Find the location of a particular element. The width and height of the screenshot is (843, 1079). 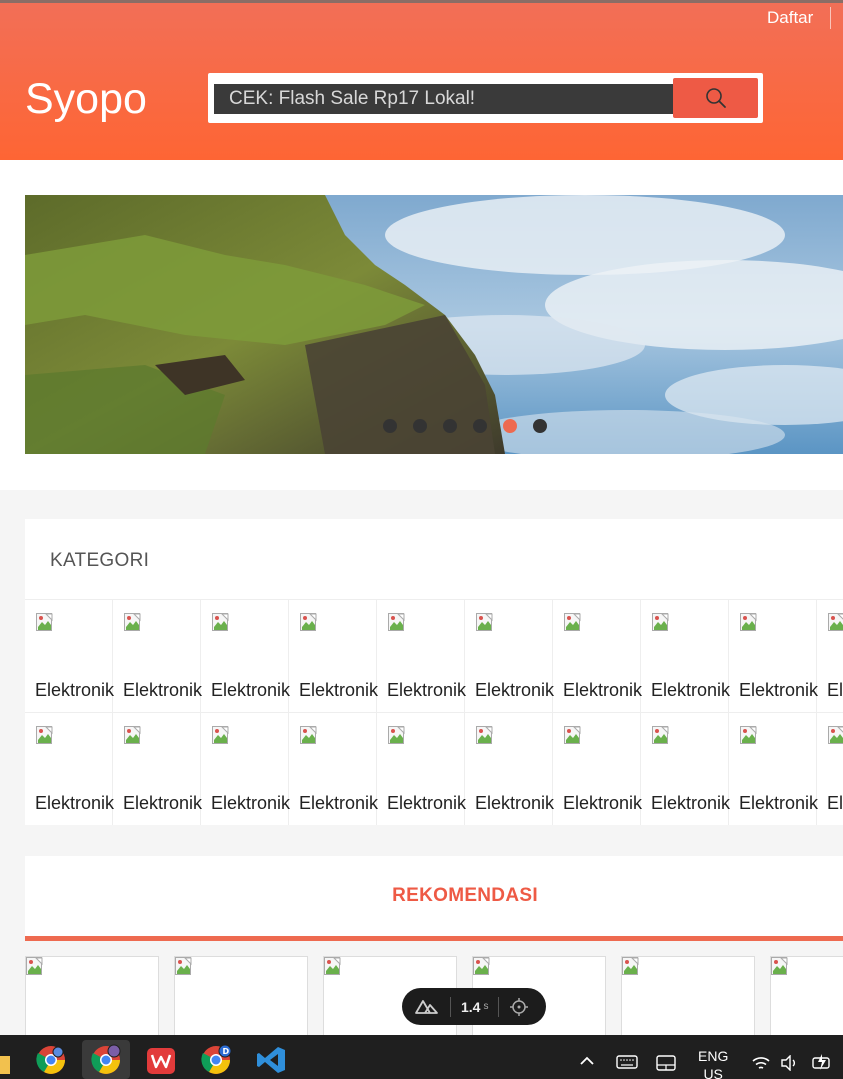

search-input is located at coordinates (445, 99).